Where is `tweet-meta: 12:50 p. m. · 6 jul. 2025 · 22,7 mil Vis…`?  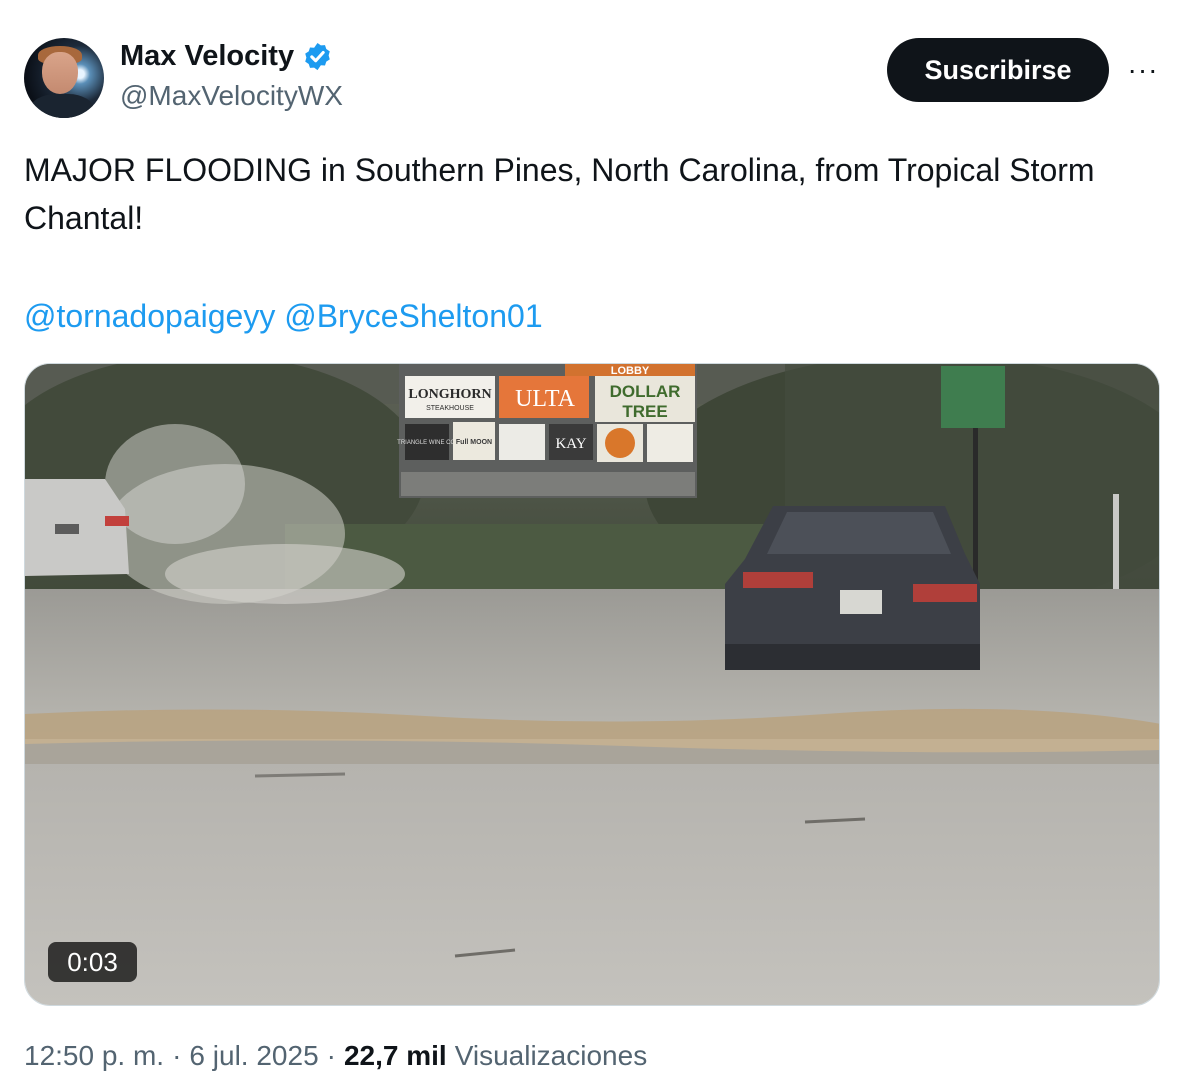
tweet-meta: 12:50 p. m. · 6 jul. 2025 · 22,7 mil Vis… is located at coordinates (335, 1056).